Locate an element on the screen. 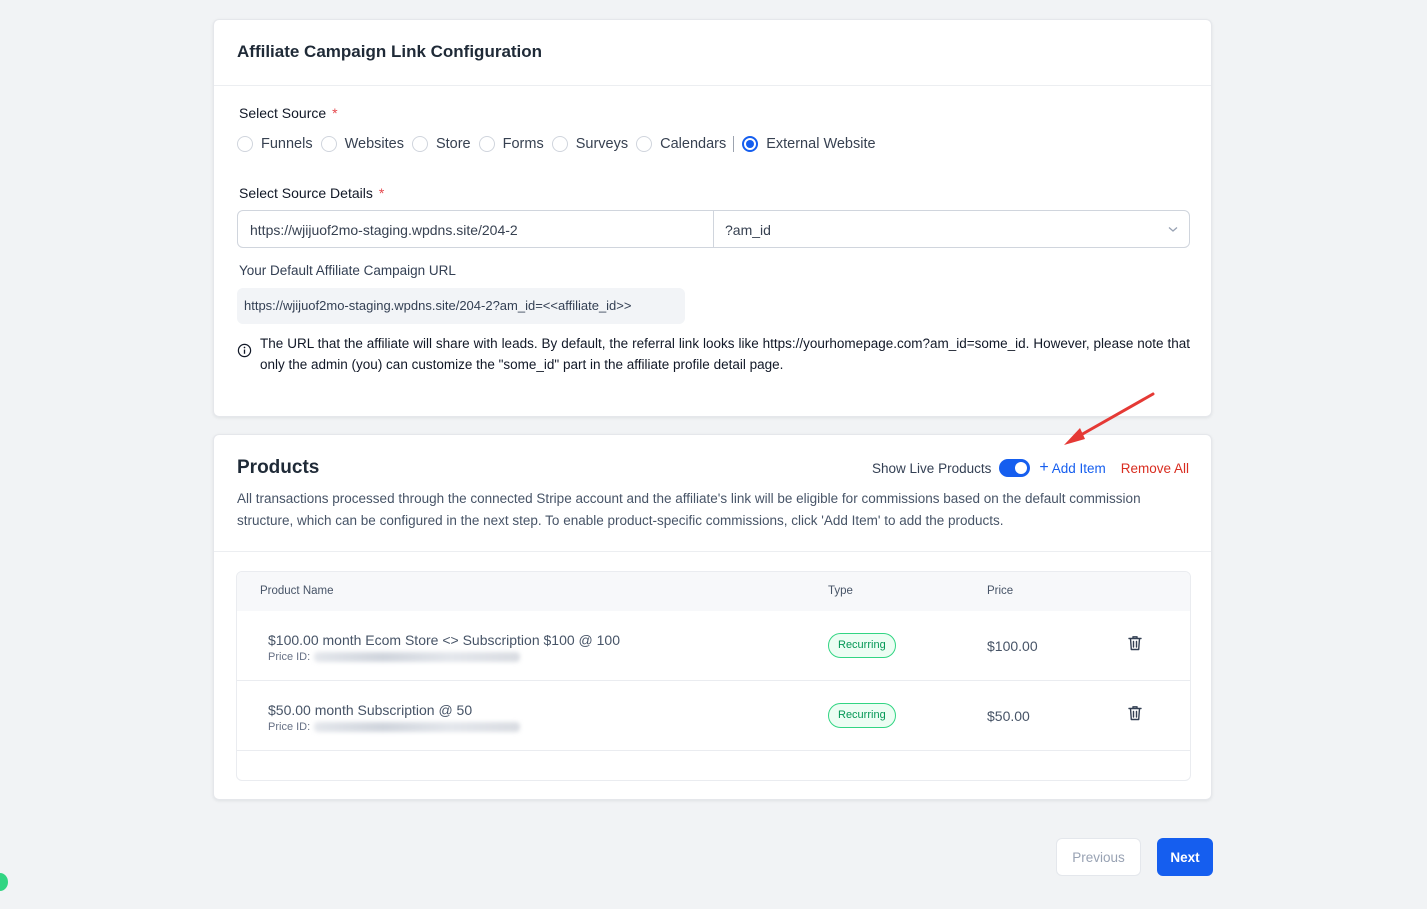  card-title: Affiliate Campaign Link Configuration is located at coordinates (390, 51).